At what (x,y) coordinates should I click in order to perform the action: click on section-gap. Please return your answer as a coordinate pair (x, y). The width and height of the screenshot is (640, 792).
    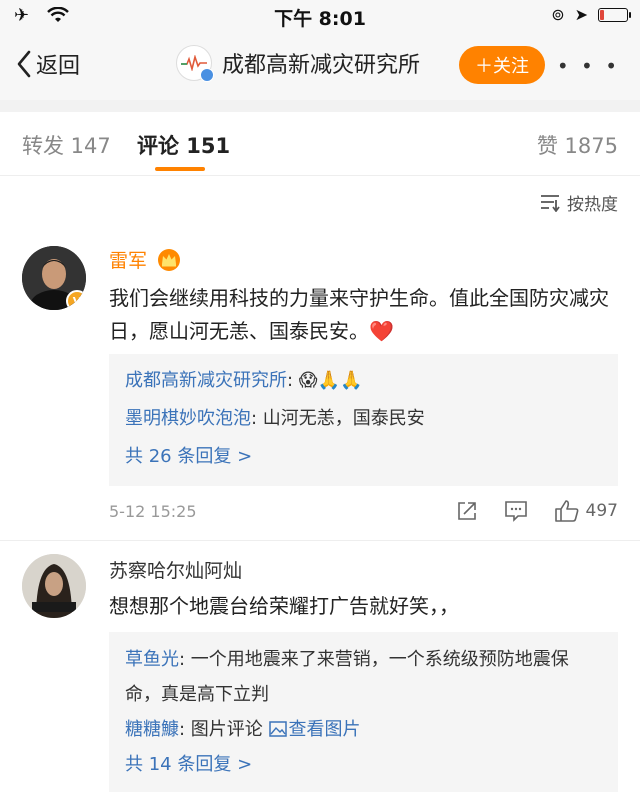
    Looking at the image, I should click on (320, 106).